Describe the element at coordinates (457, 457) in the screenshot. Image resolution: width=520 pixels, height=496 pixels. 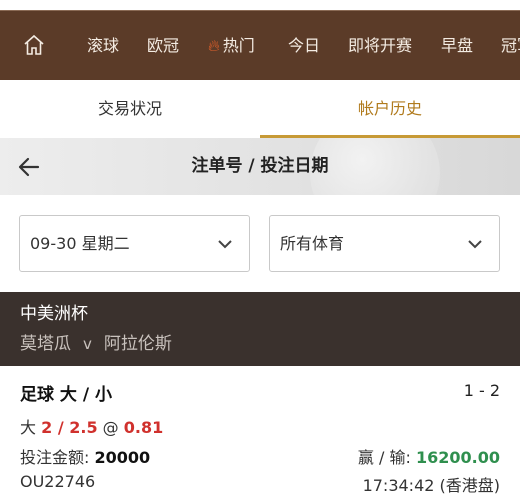
I see `winloss-amount: 16200.00` at that location.